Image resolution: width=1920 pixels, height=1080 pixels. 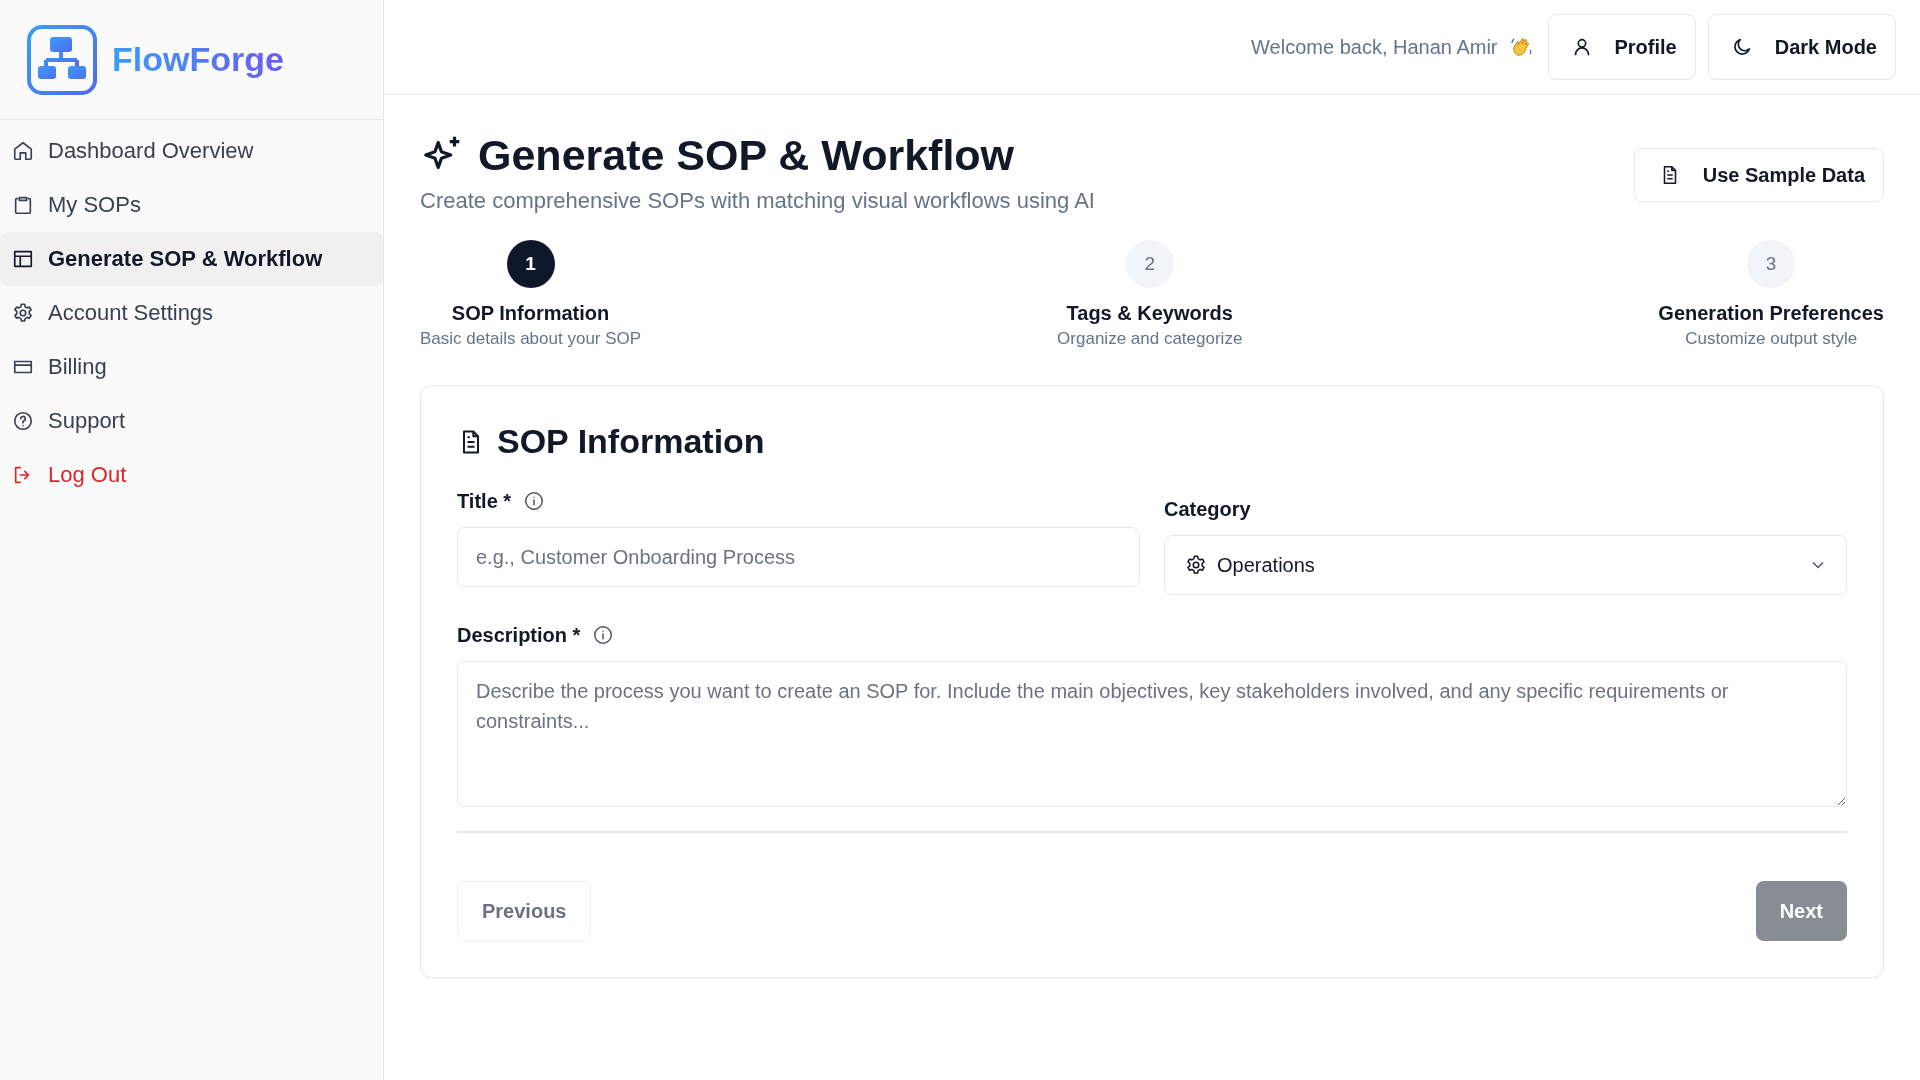 What do you see at coordinates (1149, 264) in the screenshot?
I see `step-number: 2` at bounding box center [1149, 264].